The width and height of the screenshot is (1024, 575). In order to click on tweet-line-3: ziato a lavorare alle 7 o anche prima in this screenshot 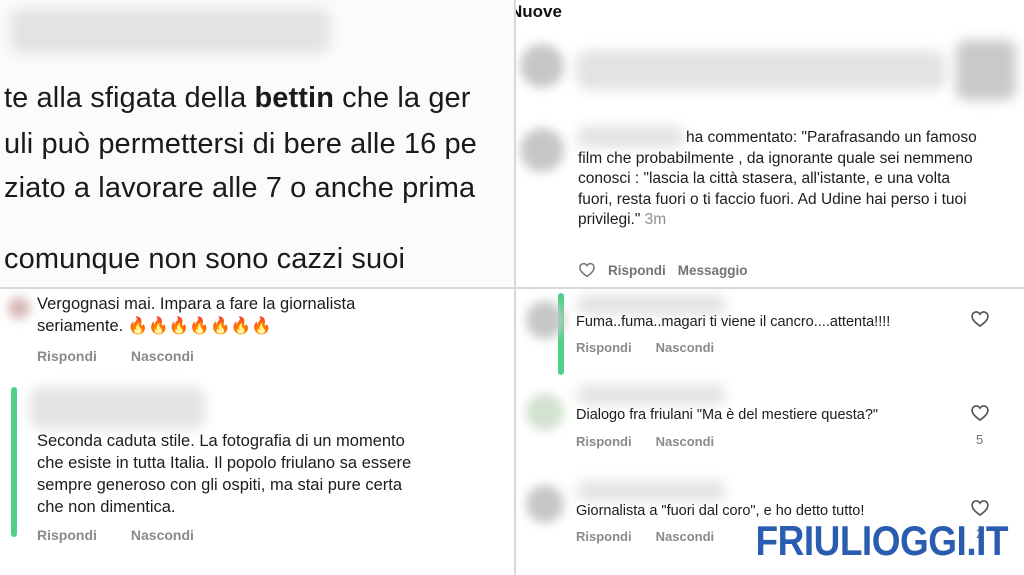, I will do `click(240, 188)`.